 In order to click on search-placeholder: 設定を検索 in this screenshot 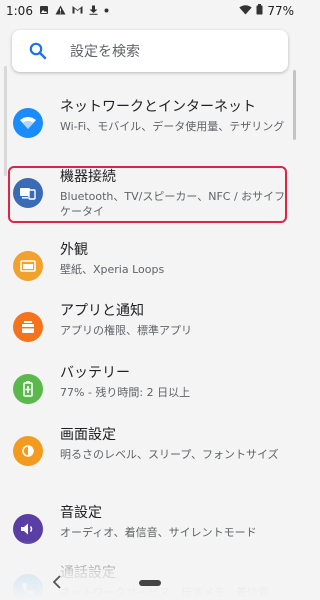, I will do `click(105, 52)`.